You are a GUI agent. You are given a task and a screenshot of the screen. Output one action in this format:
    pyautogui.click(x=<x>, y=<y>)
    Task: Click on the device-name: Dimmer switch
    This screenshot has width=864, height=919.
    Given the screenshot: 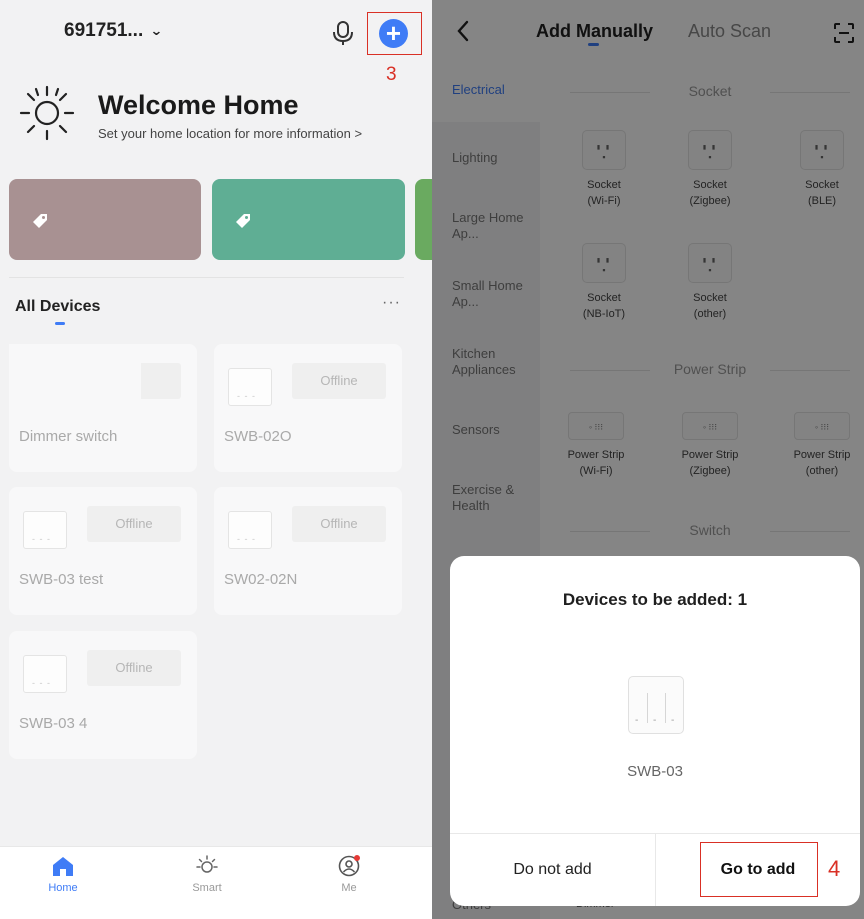 What is the action you would take?
    pyautogui.click(x=68, y=436)
    